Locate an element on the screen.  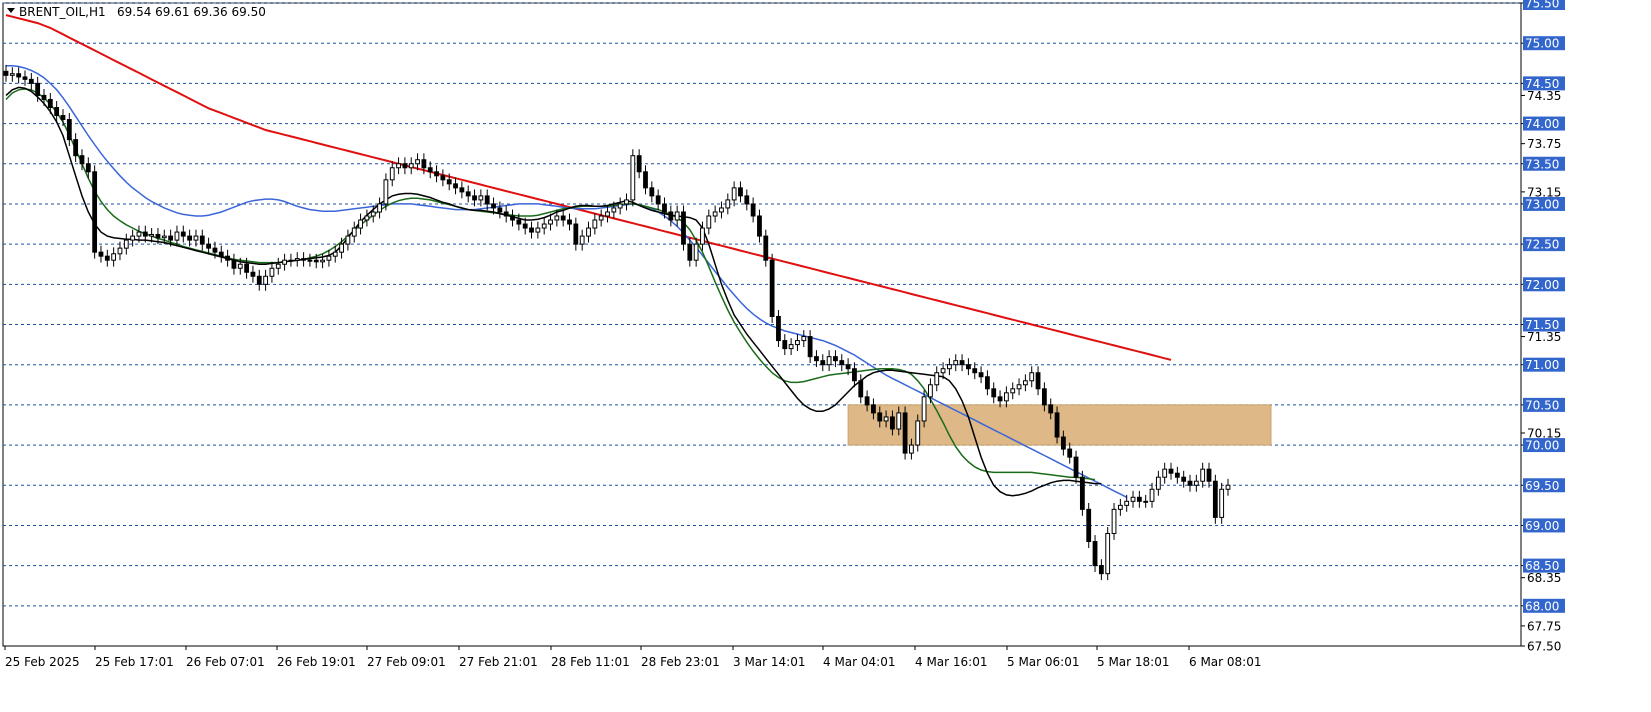
time-tick-label: 5 Mar 18:01 is located at coordinates (1133, 662).